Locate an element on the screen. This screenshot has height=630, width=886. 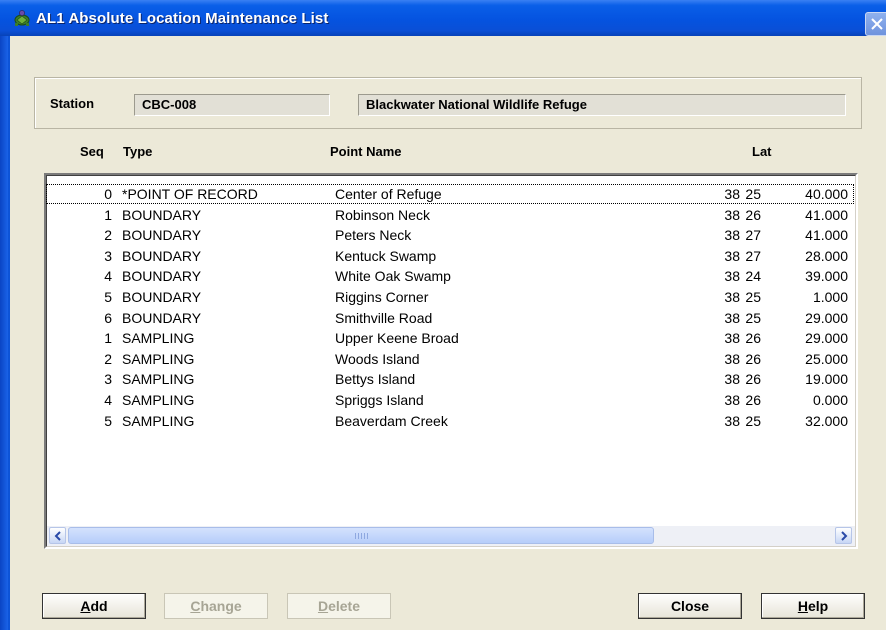
list-row: 3 SAMPLING Bettys Island 38 26 19.000 is located at coordinates (450, 379).